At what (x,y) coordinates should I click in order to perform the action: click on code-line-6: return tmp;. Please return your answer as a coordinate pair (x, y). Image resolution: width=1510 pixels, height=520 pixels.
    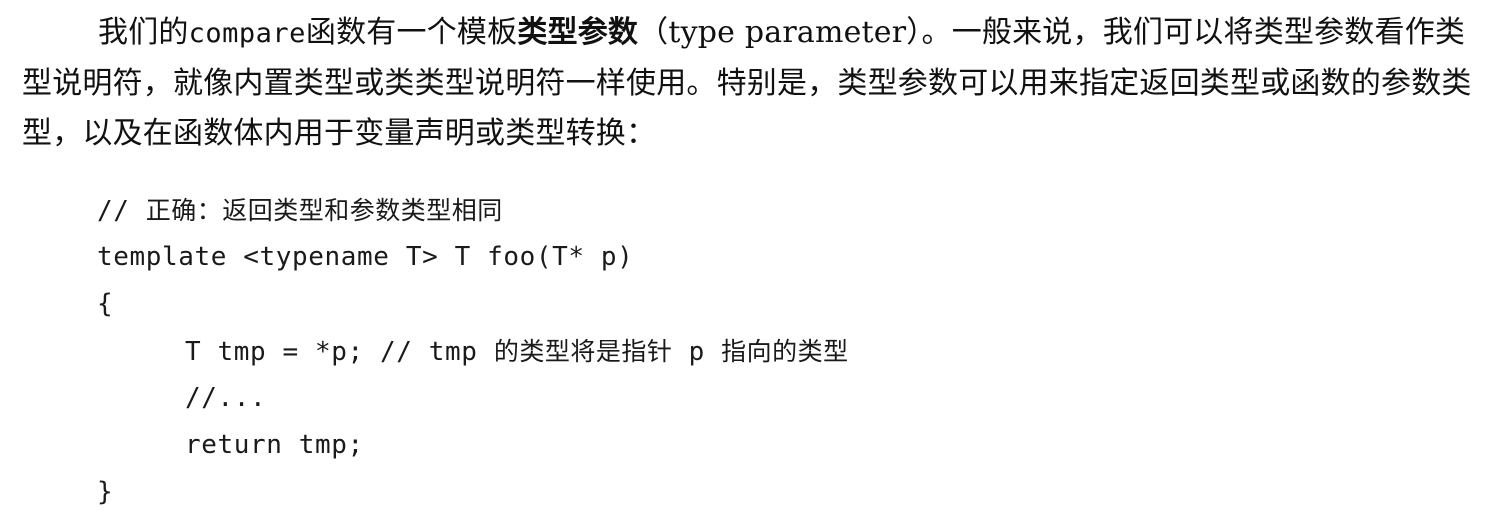
    Looking at the image, I should click on (787, 445).